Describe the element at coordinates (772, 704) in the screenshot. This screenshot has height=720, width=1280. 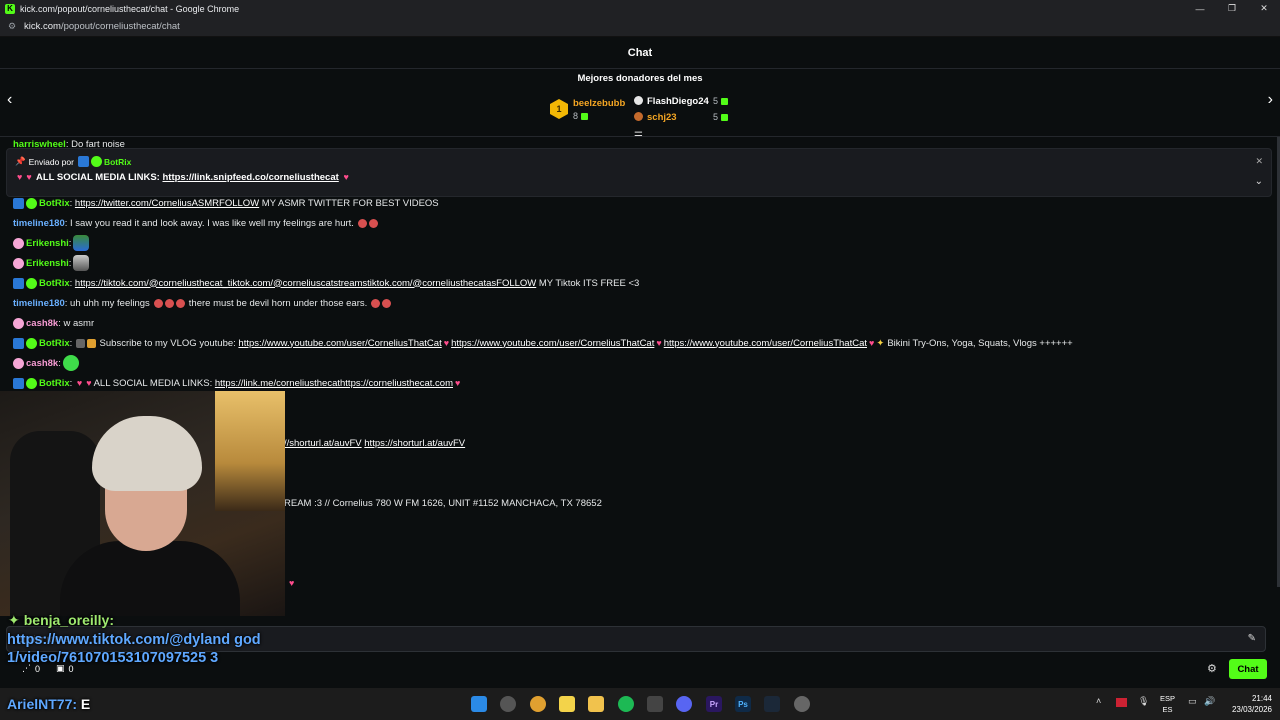
I see `steam-icon` at that location.